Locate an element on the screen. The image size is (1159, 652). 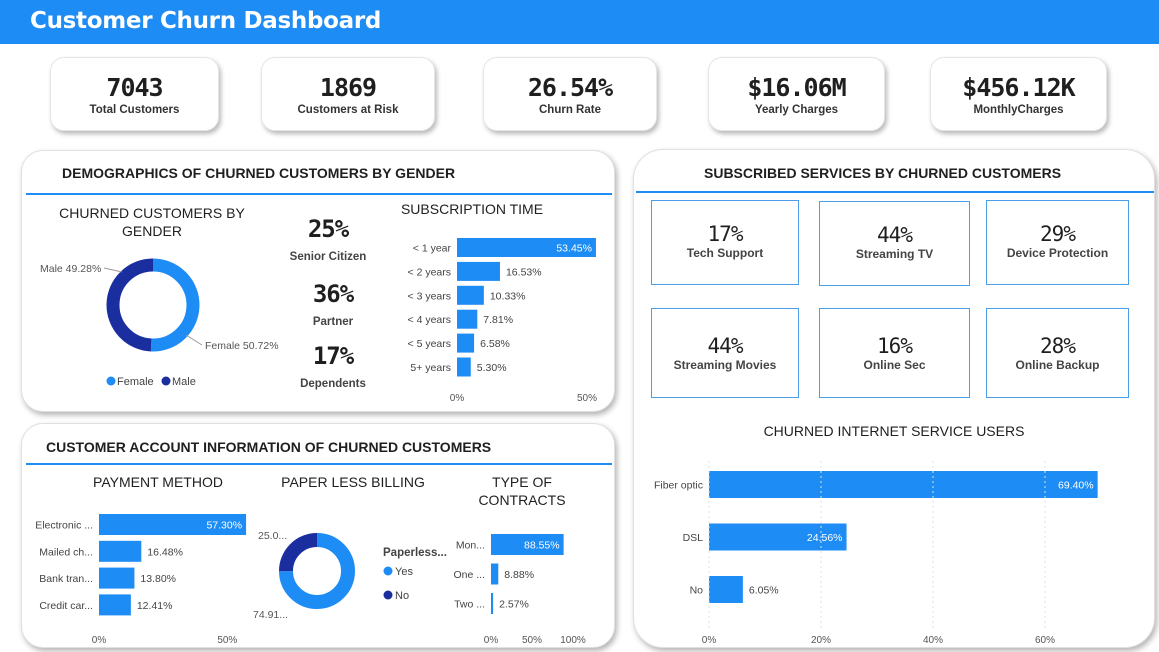
dependents-value: 17% is located at coordinates (333, 356).